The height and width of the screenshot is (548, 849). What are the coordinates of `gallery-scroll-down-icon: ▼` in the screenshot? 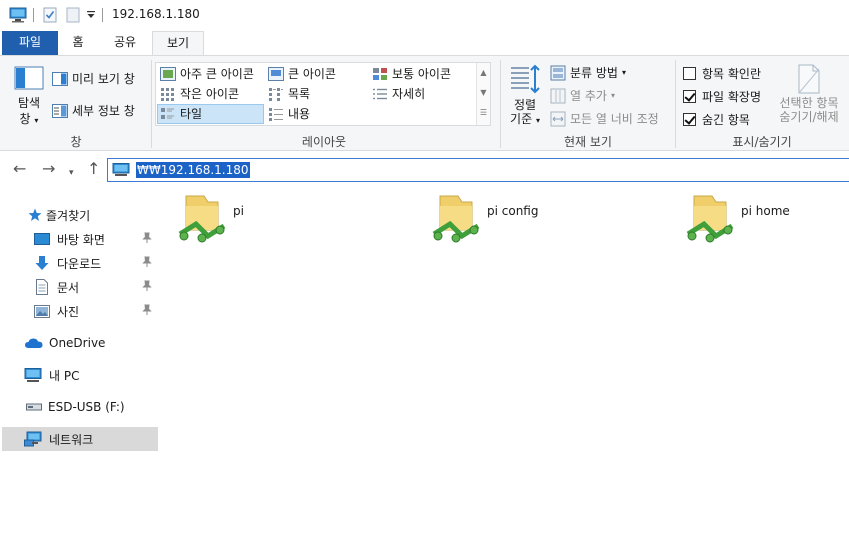 It's located at (483, 93).